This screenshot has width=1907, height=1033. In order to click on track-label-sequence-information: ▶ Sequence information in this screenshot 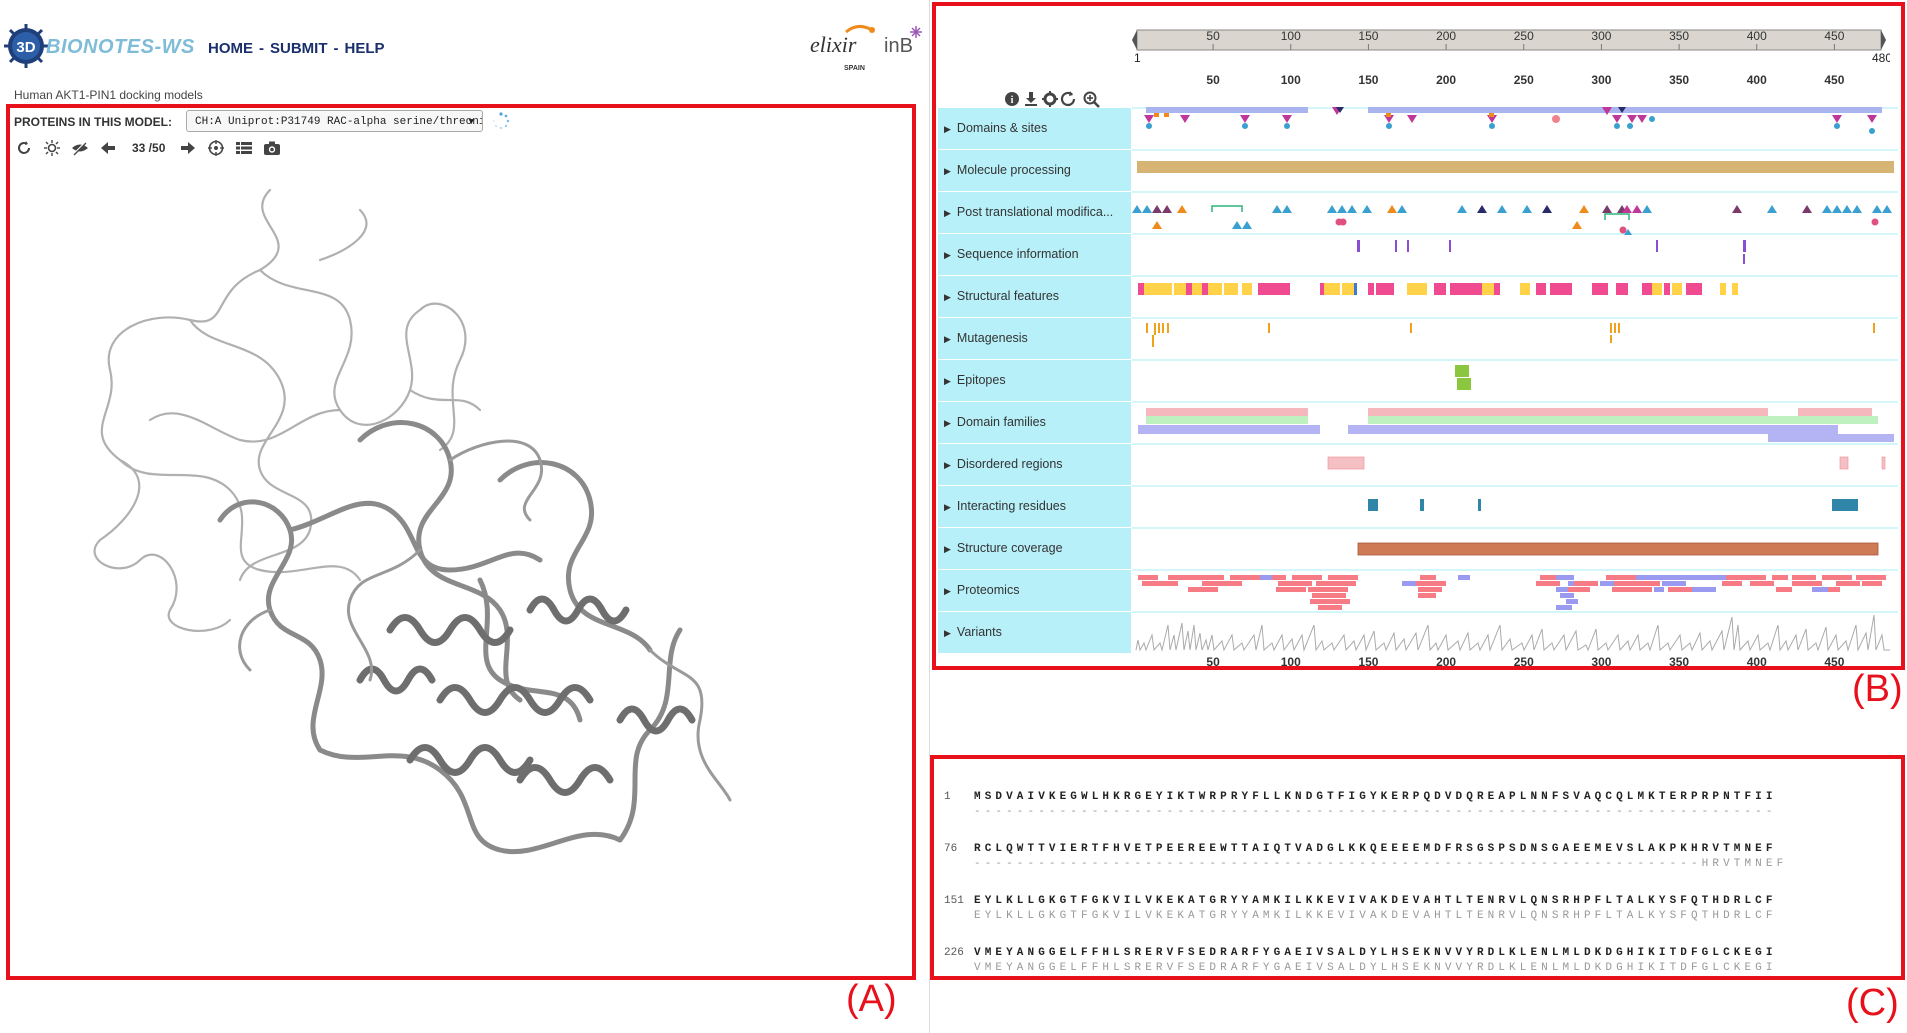, I will do `click(1034, 254)`.